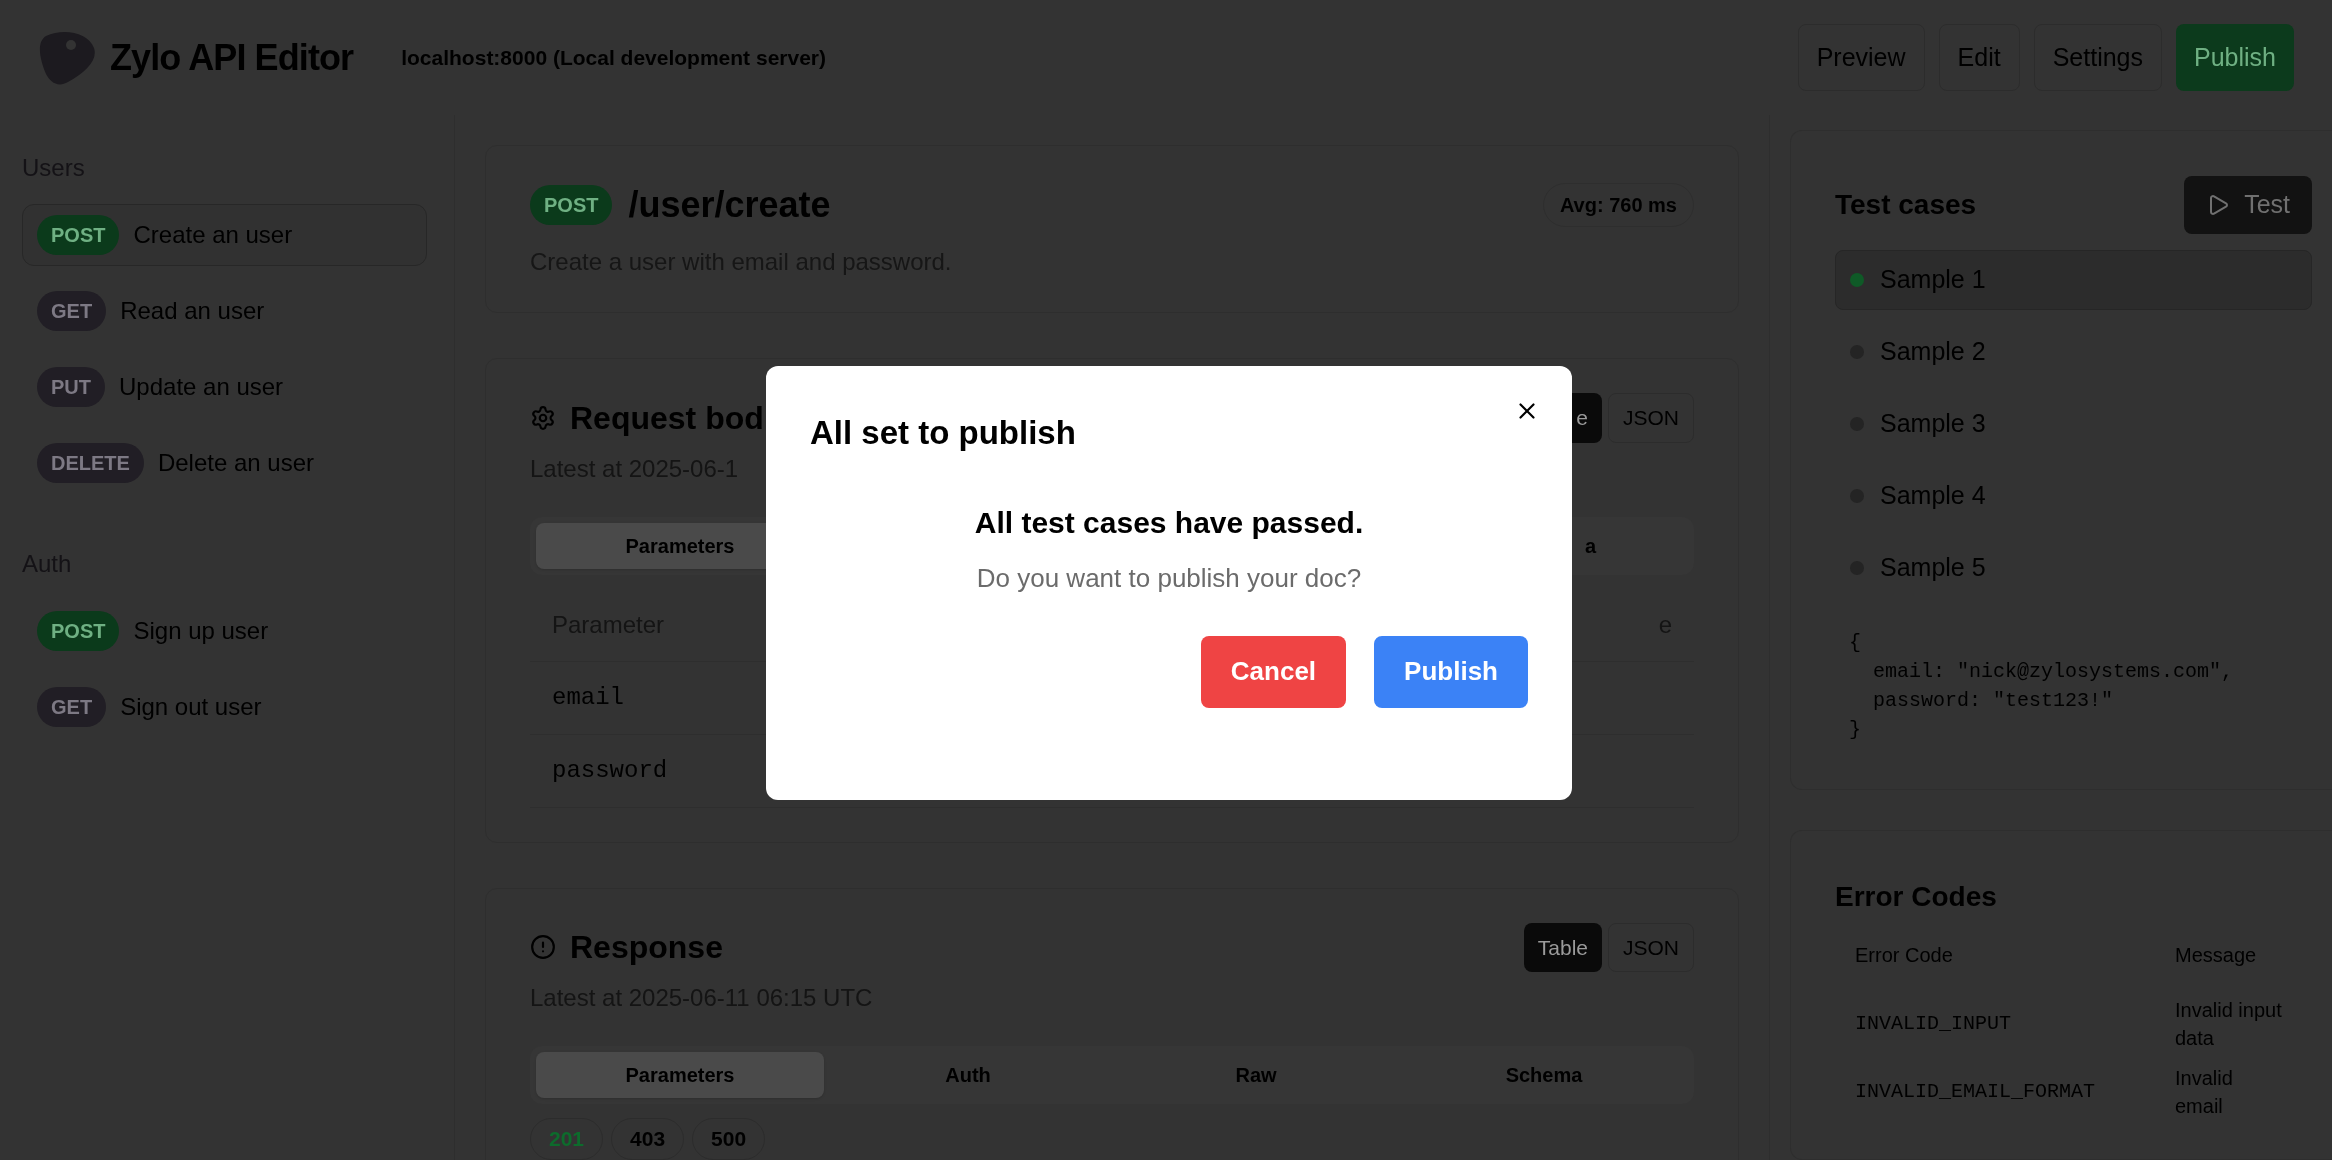  What do you see at coordinates (543, 947) in the screenshot?
I see `alert-icon` at bounding box center [543, 947].